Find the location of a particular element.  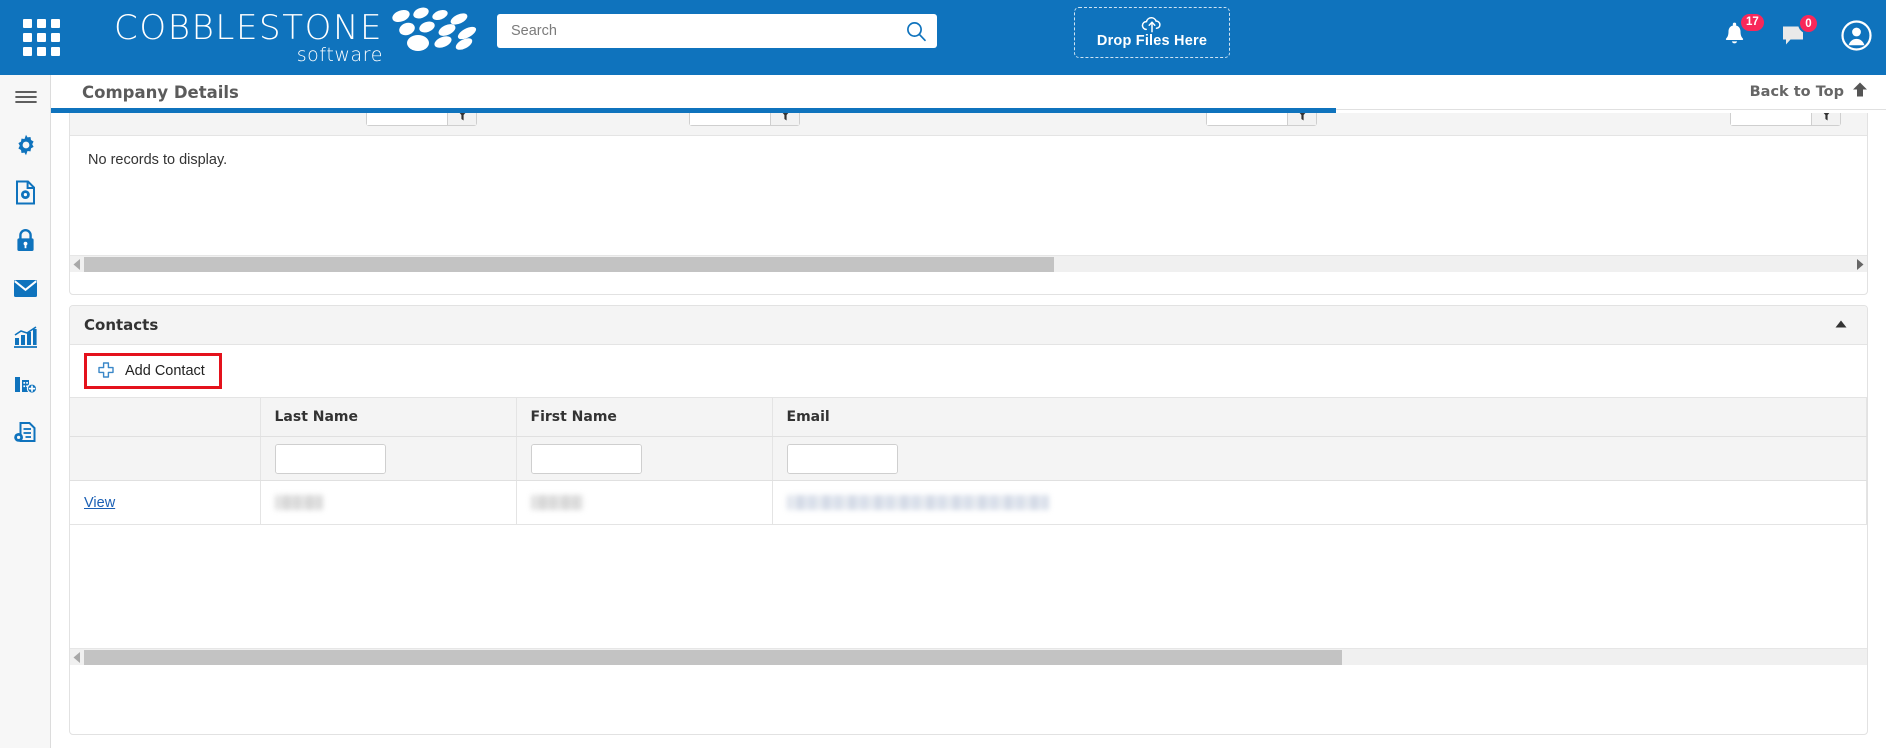

sidebar-item-security is located at coordinates (25, 243).